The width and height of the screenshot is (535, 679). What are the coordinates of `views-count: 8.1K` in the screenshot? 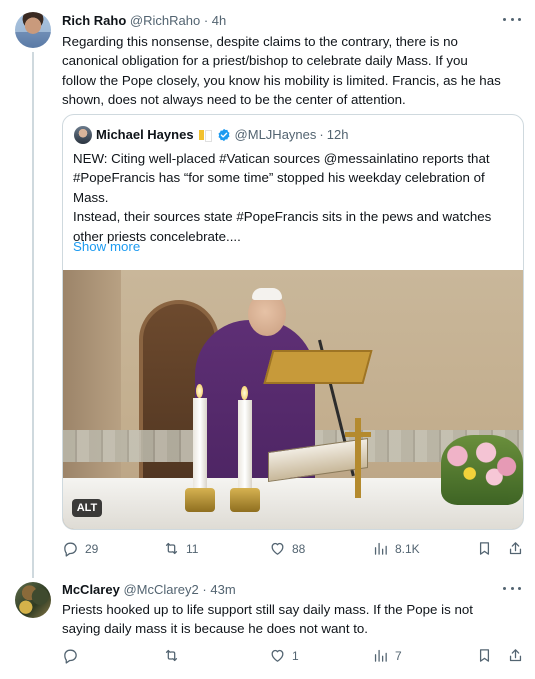 It's located at (407, 548).